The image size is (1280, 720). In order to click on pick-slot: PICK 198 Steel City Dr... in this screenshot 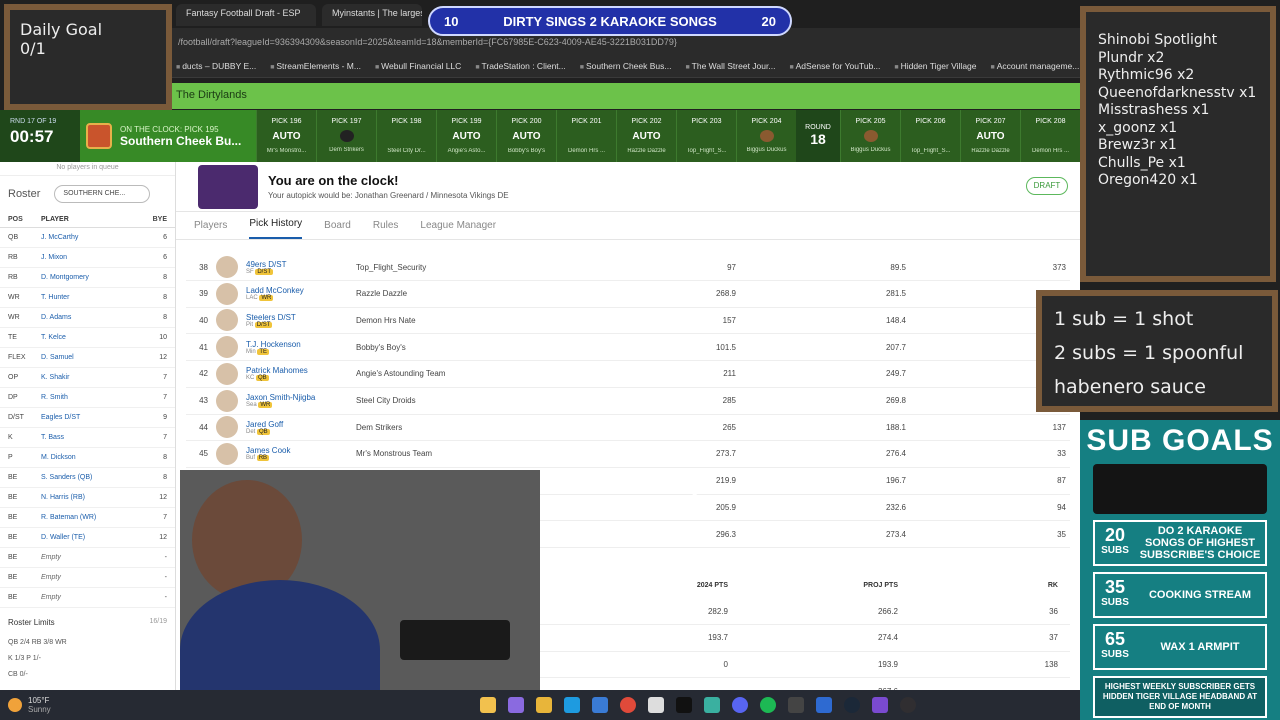, I will do `click(406, 136)`.